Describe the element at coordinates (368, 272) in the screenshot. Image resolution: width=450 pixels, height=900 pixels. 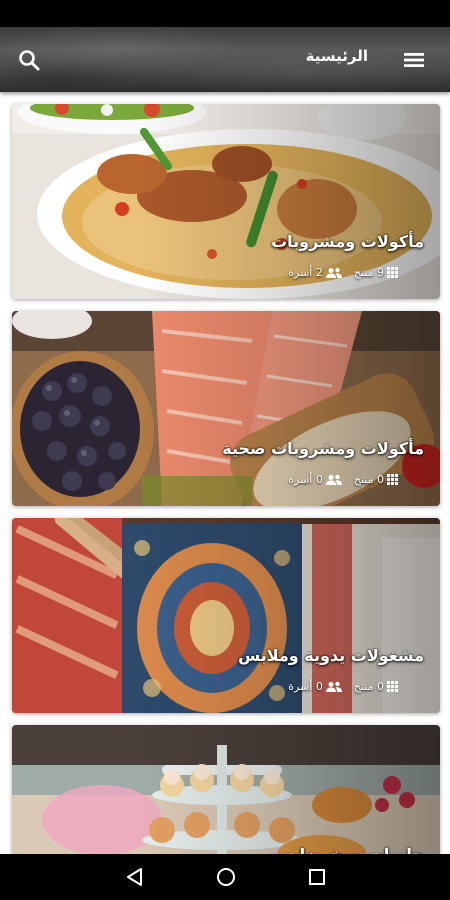
I see `products-label: 9 منتج` at that location.